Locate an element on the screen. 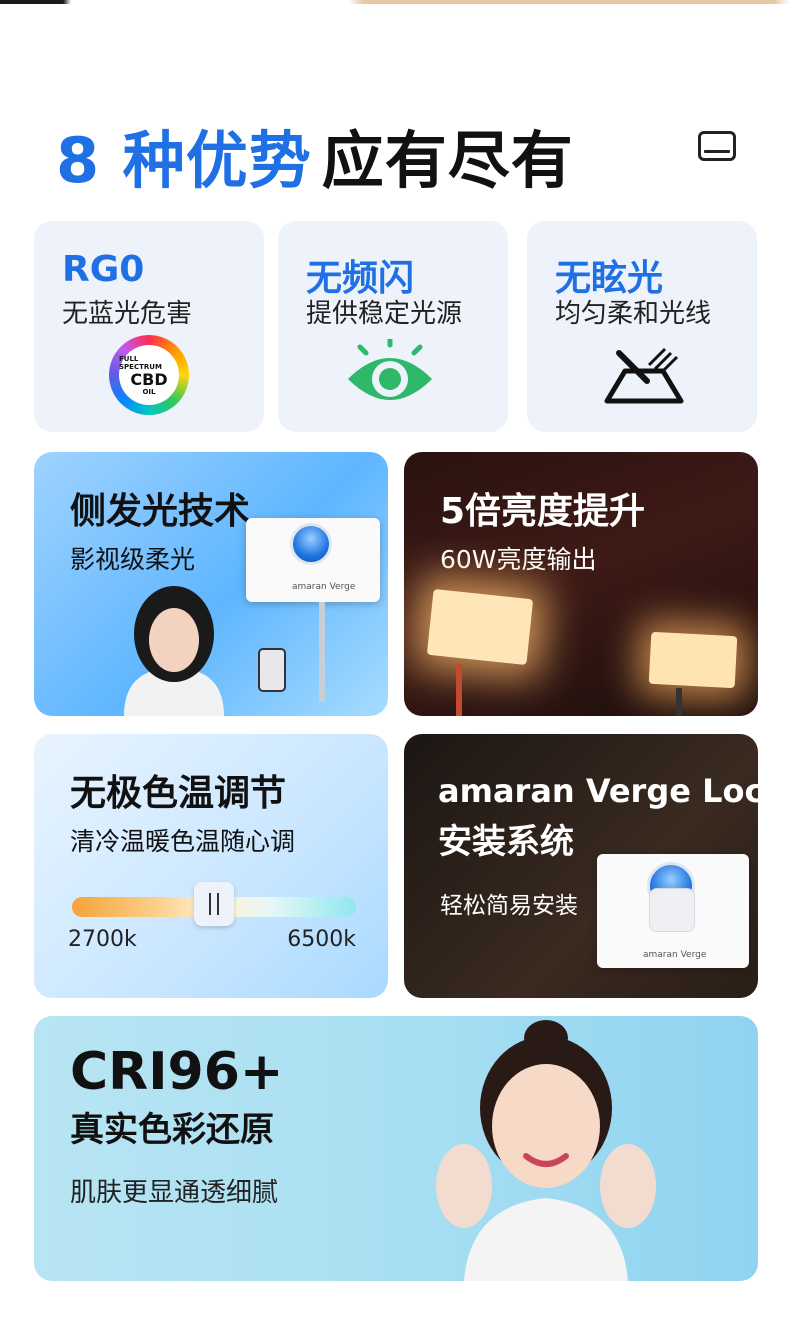  phone-image is located at coordinates (272, 670).